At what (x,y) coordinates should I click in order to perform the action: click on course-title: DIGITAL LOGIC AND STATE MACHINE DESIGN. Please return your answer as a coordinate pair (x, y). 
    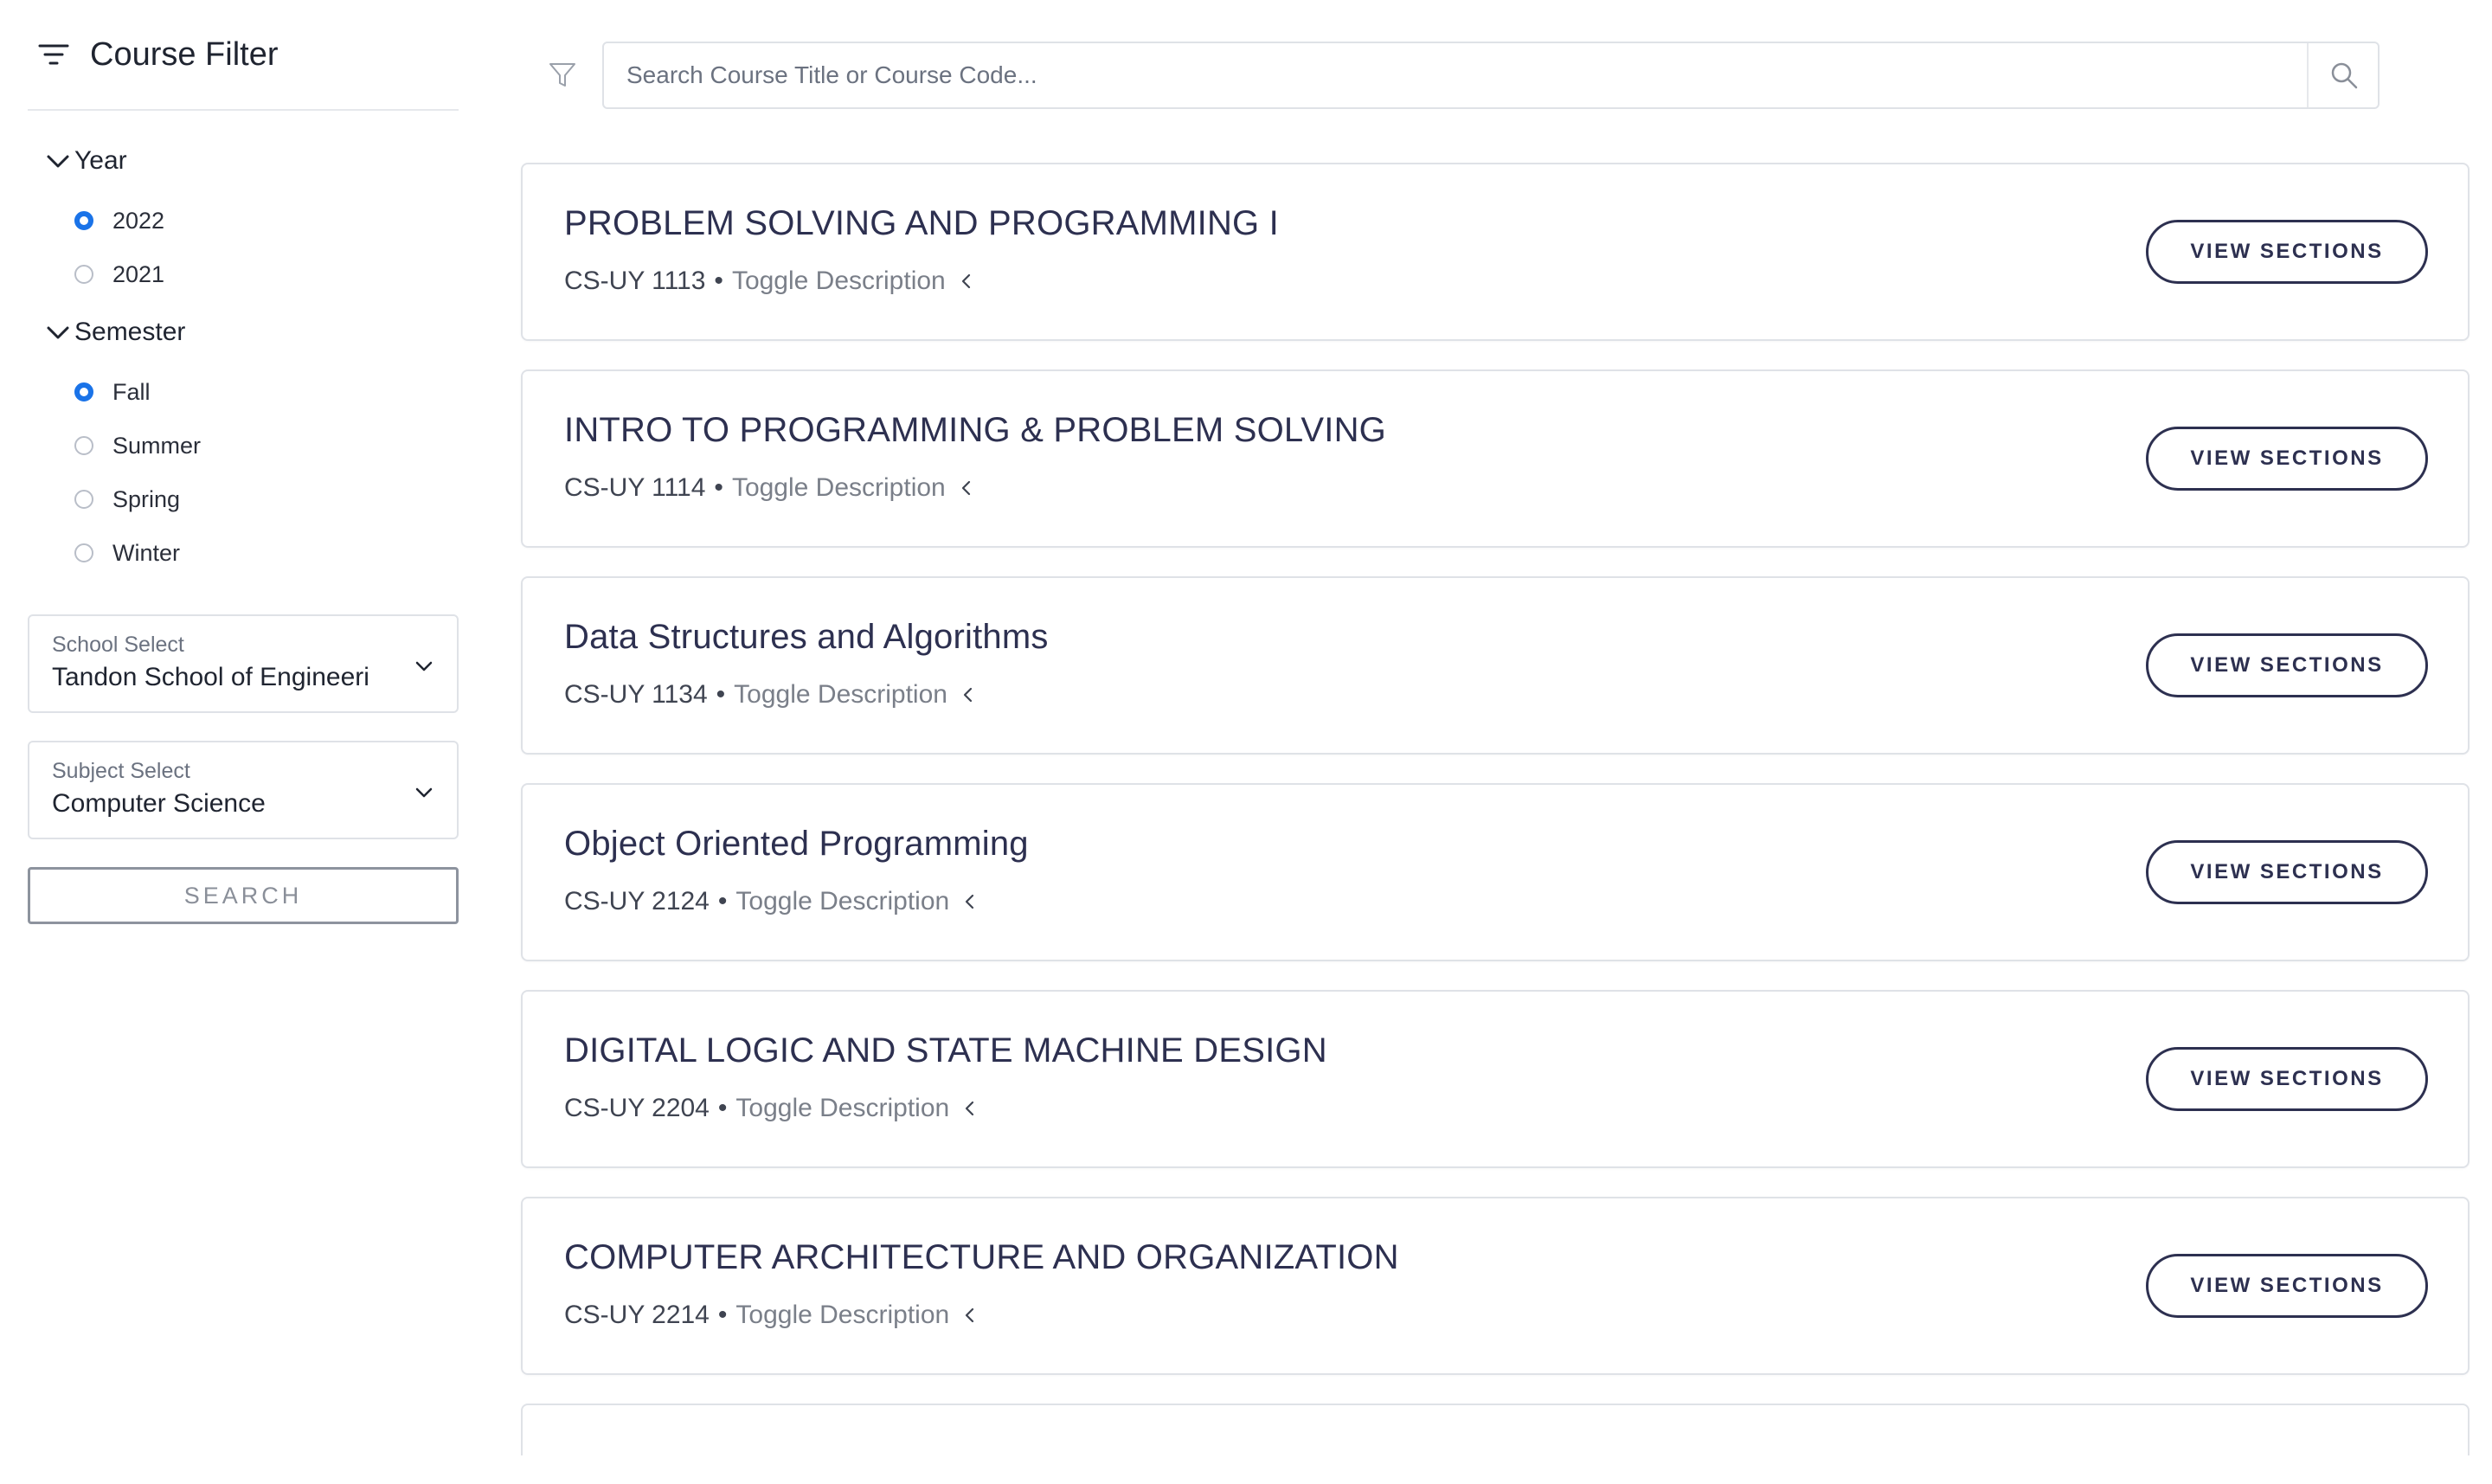
    Looking at the image, I should click on (946, 1050).